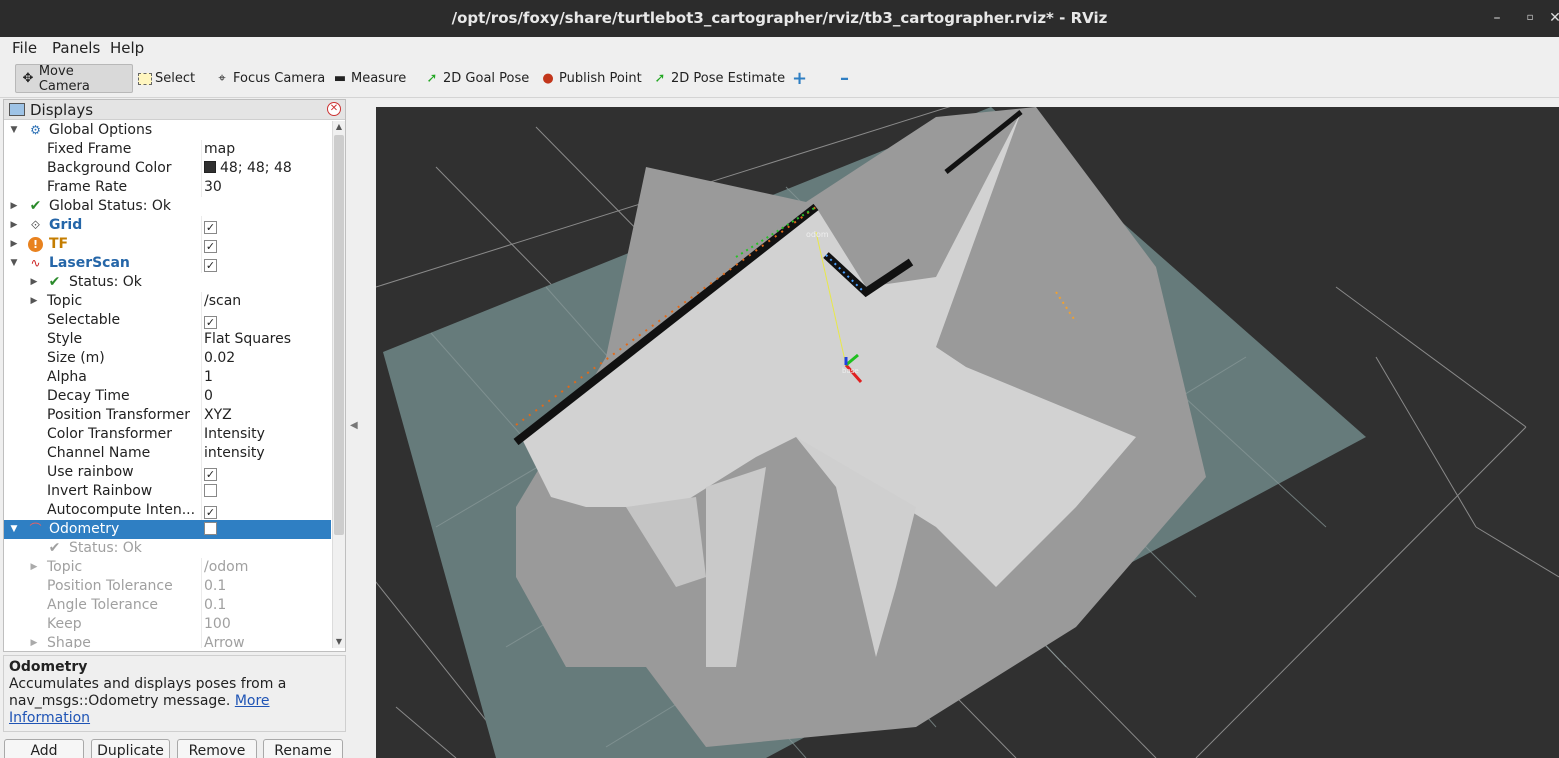 The image size is (1559, 758). I want to click on menu-panels: Panels, so click(76, 48).